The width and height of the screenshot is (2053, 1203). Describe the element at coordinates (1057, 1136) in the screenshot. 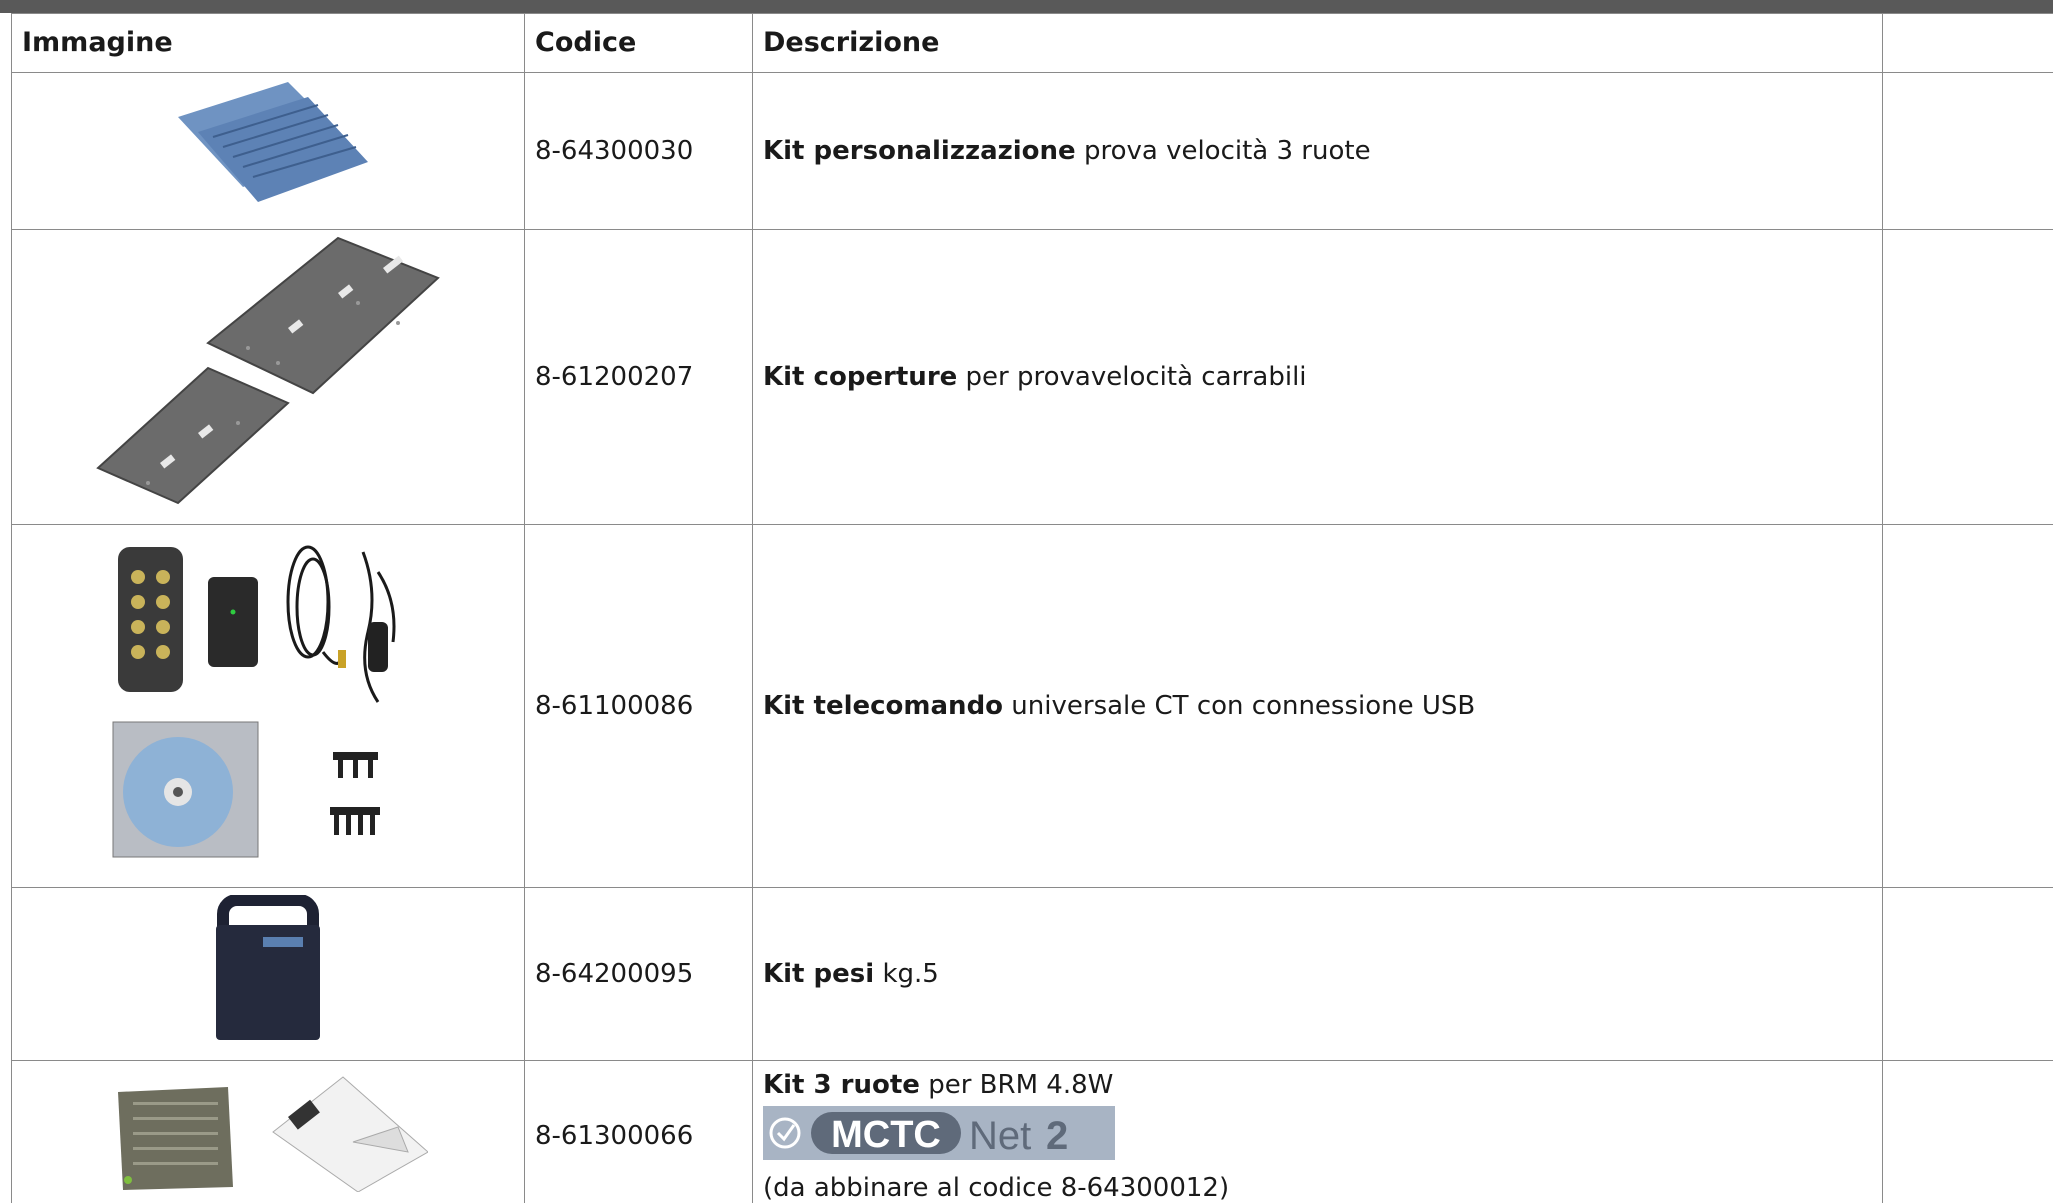

I see `logo-number-text: 2` at that location.